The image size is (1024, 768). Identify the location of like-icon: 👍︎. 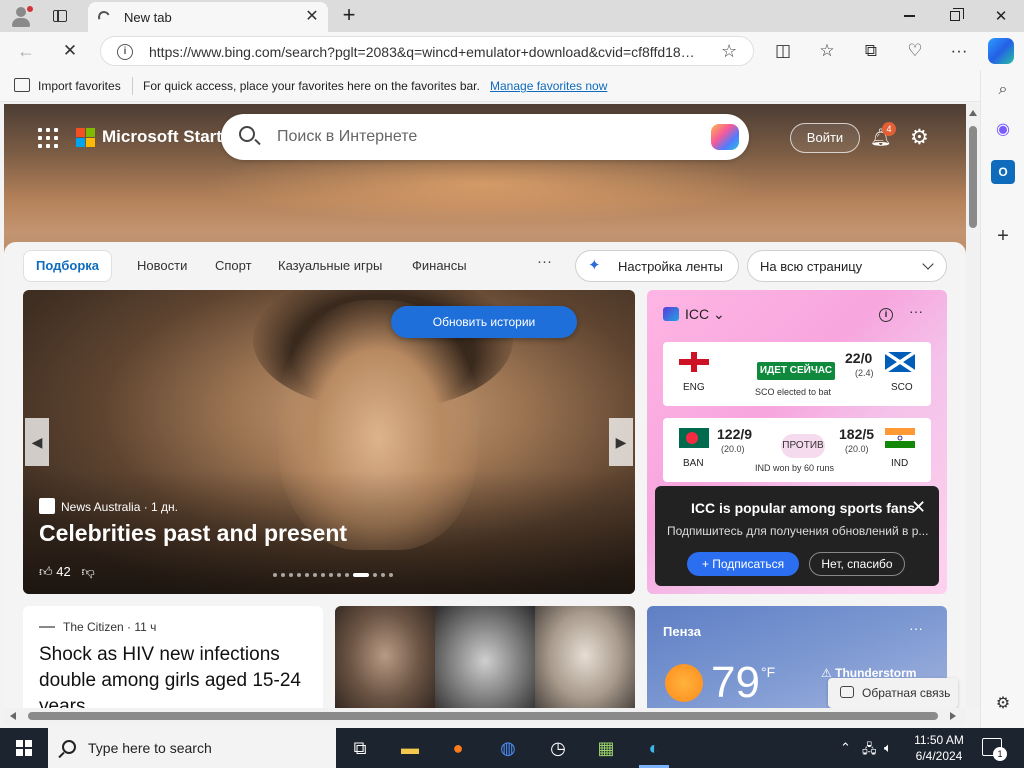
(46, 571).